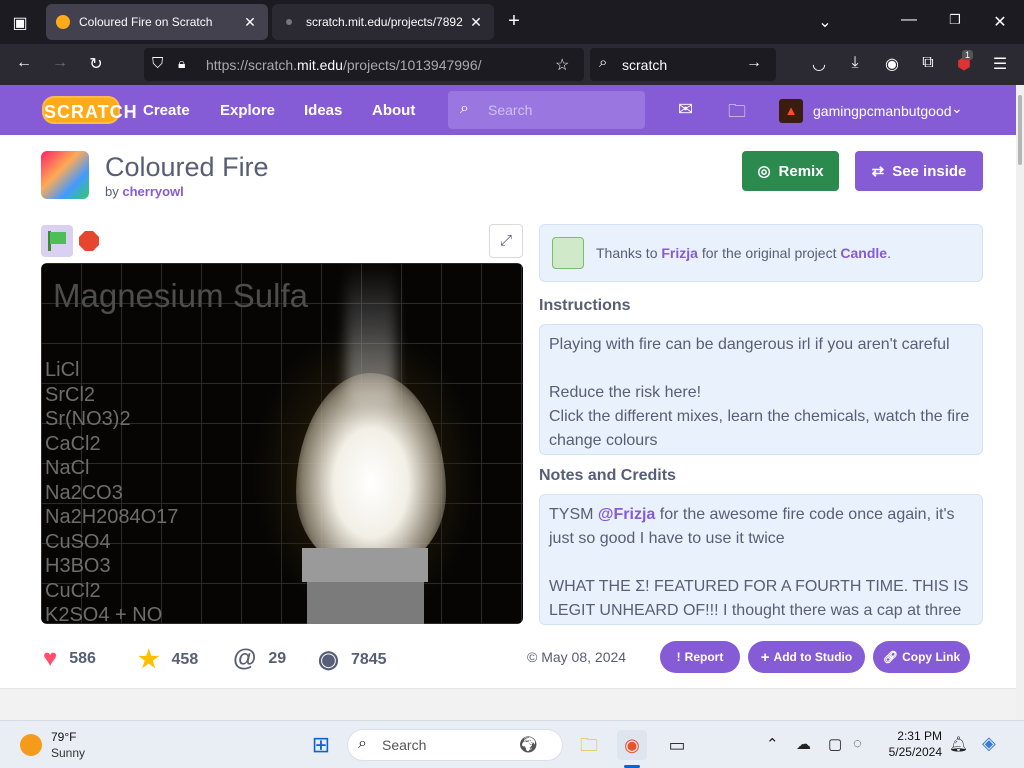  What do you see at coordinates (89, 110) in the screenshot?
I see `scratch-logo: SCRATCH` at bounding box center [89, 110].